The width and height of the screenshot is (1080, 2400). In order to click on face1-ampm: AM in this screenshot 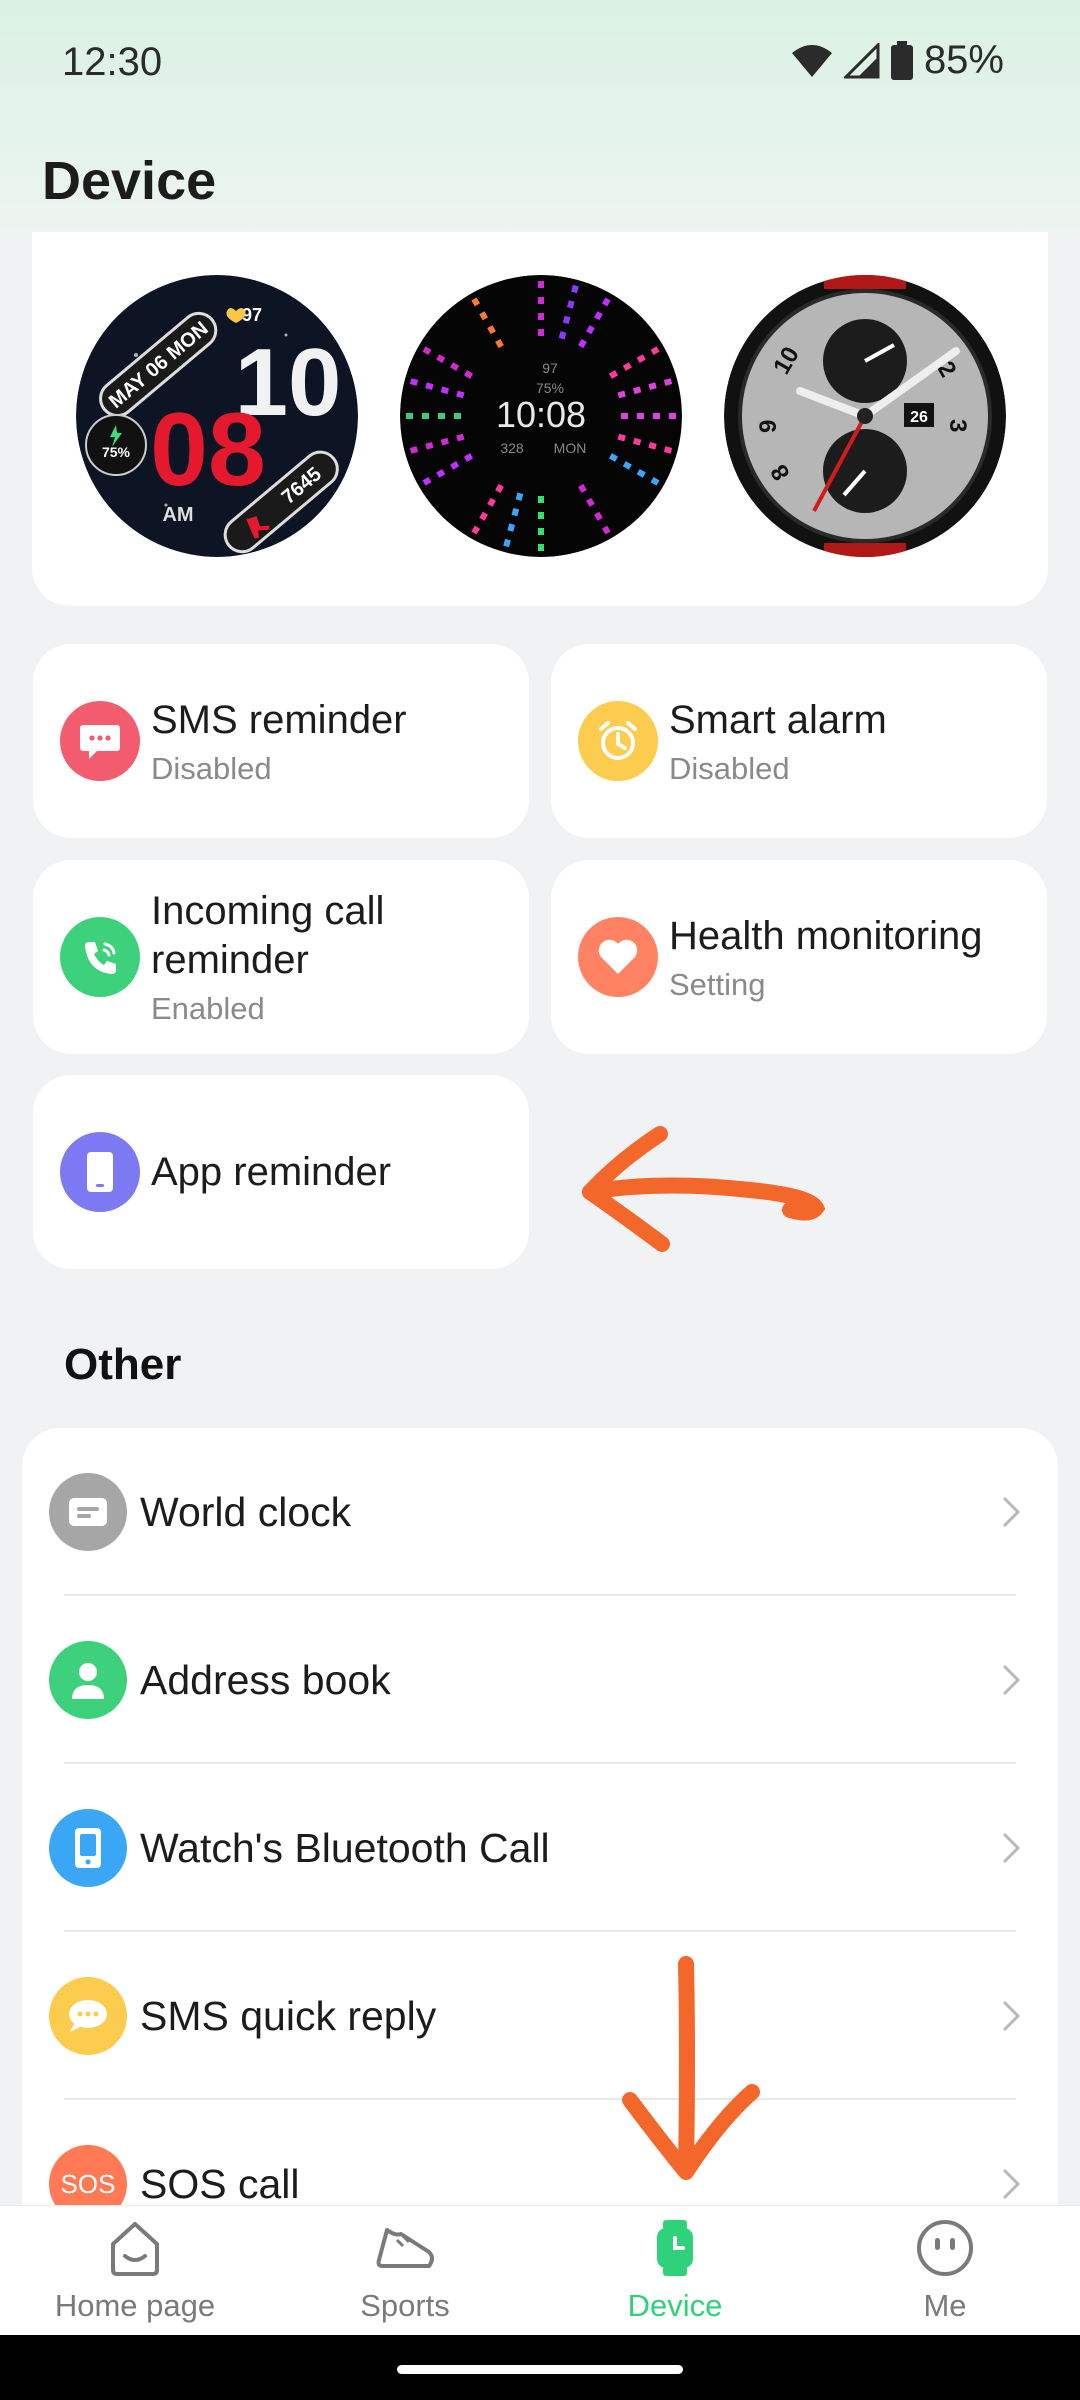, I will do `click(177, 515)`.